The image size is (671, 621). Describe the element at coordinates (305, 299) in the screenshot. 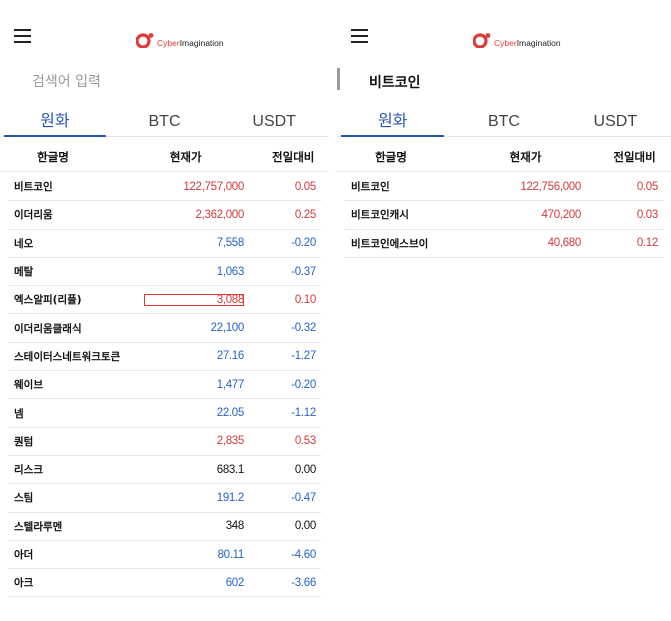

I see `change-rate: 0.10` at that location.